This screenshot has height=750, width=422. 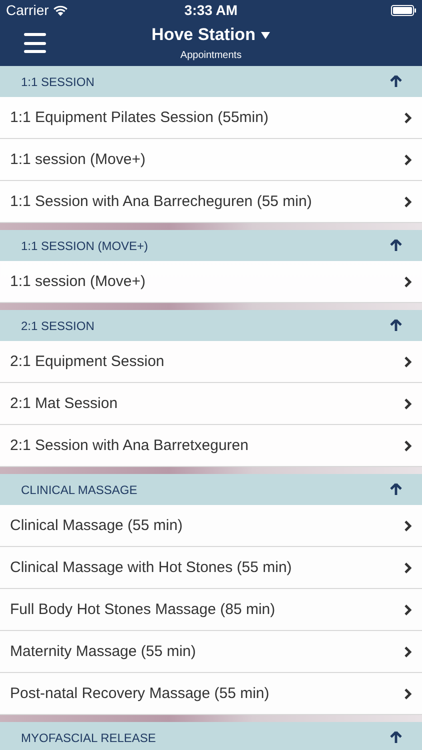 What do you see at coordinates (211, 325) in the screenshot?
I see `section-header: 2:1 SESSION` at bounding box center [211, 325].